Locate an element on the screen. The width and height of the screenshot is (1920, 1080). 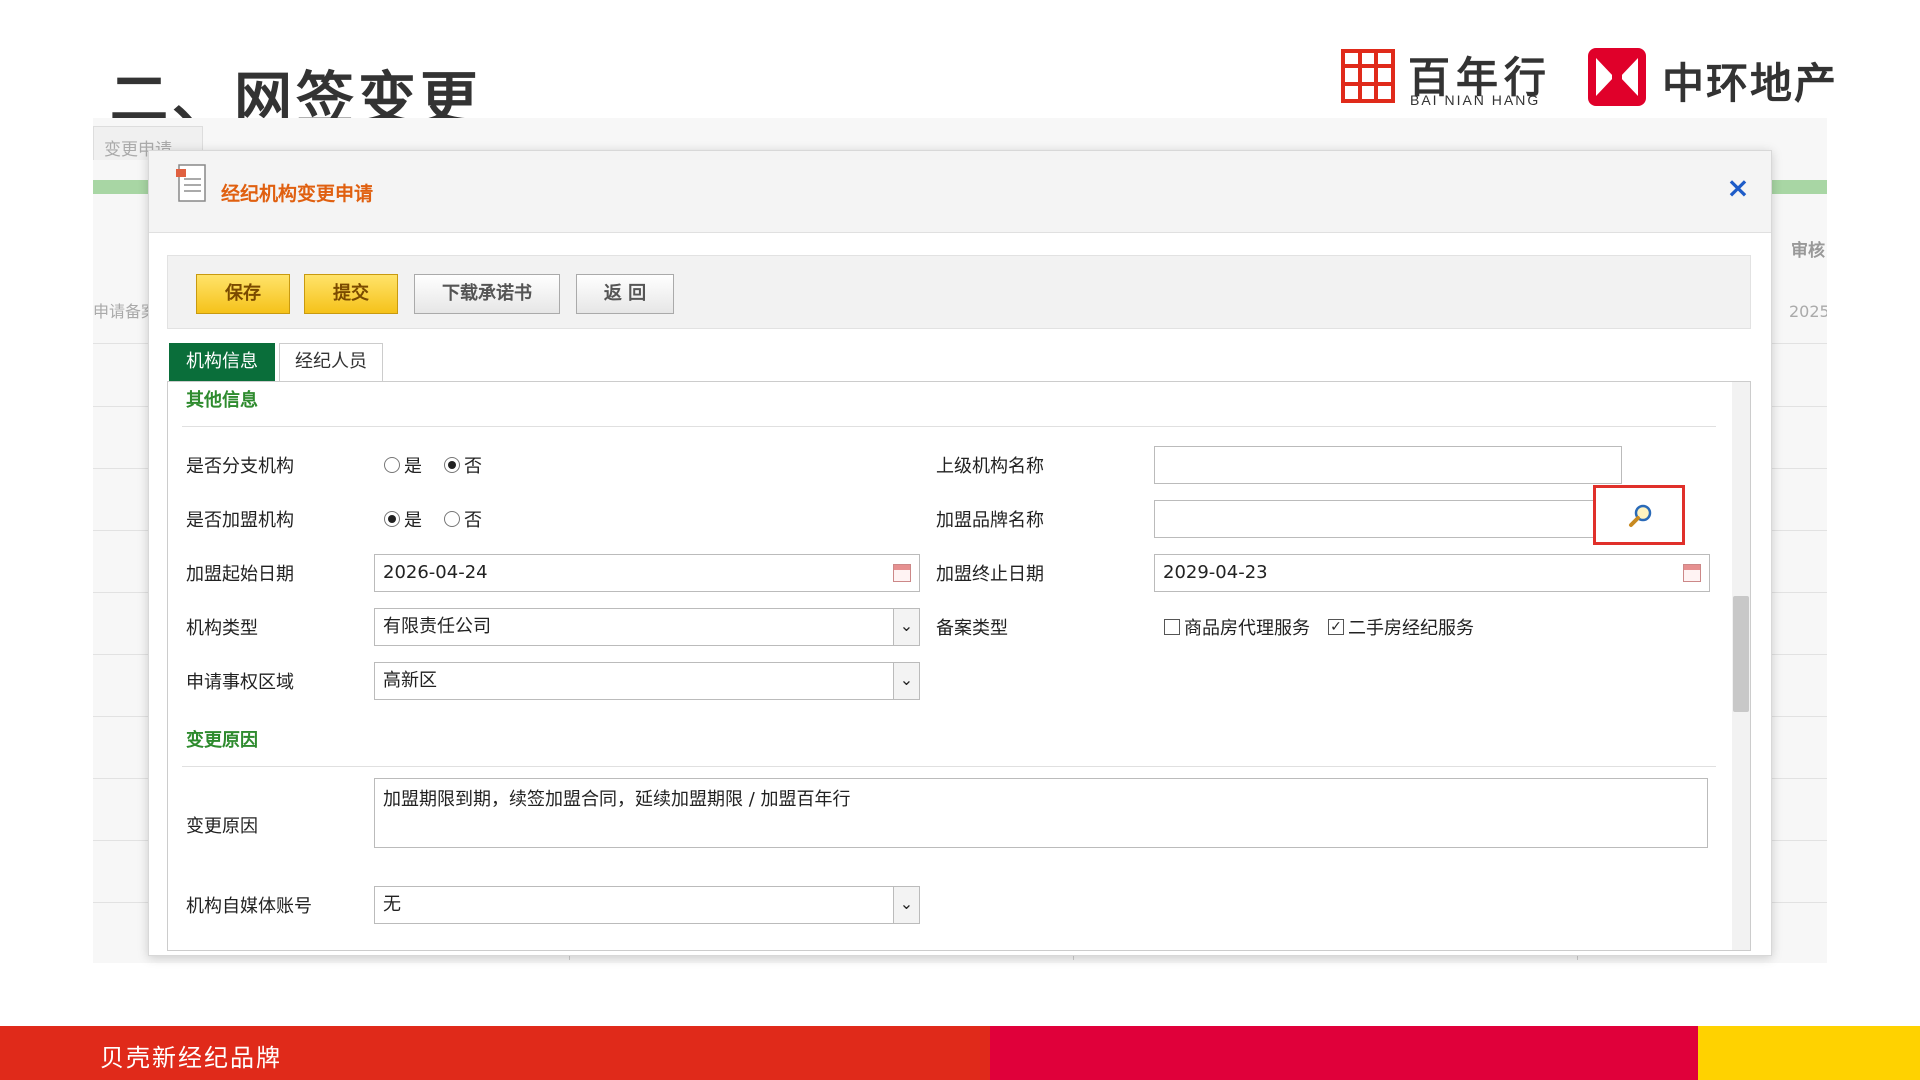
region-select: 高新区 ⌄ is located at coordinates (647, 681).